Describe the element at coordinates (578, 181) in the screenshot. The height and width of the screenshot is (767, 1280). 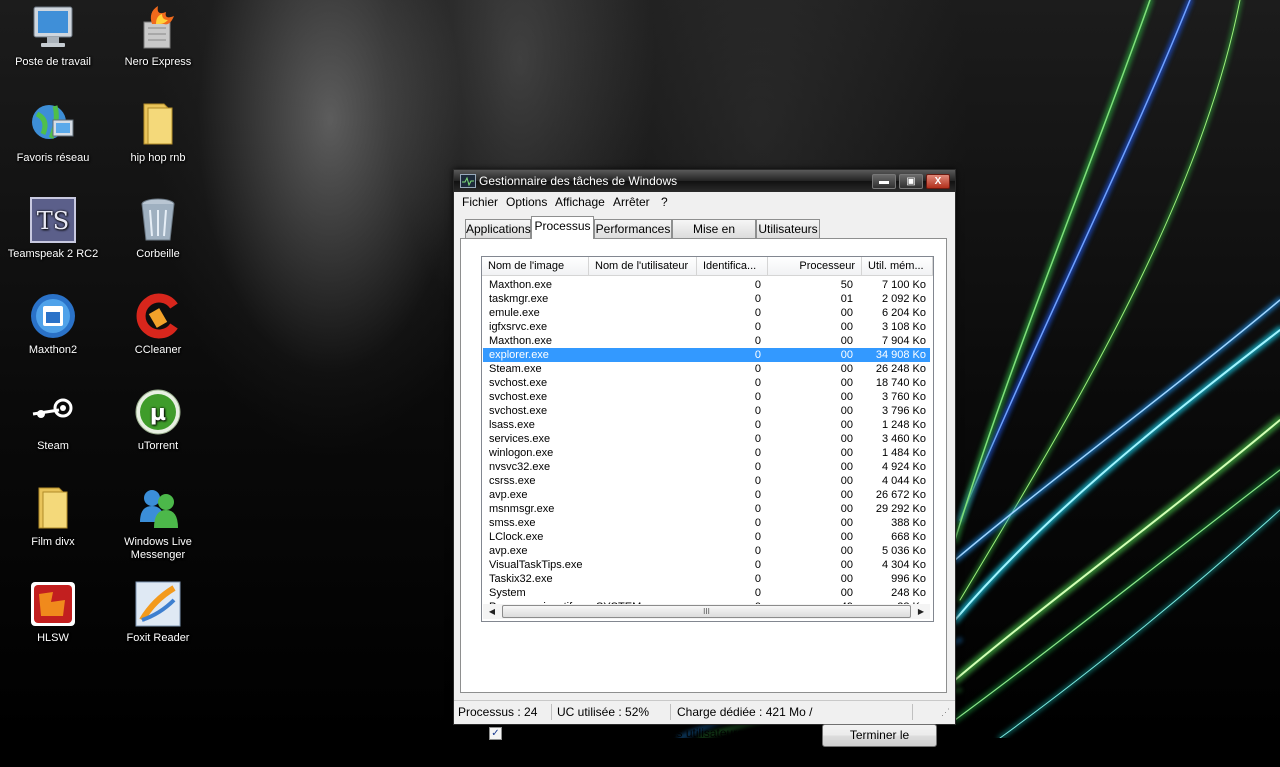
I see `window-title: Gestionnaire des tâches de Windows` at that location.